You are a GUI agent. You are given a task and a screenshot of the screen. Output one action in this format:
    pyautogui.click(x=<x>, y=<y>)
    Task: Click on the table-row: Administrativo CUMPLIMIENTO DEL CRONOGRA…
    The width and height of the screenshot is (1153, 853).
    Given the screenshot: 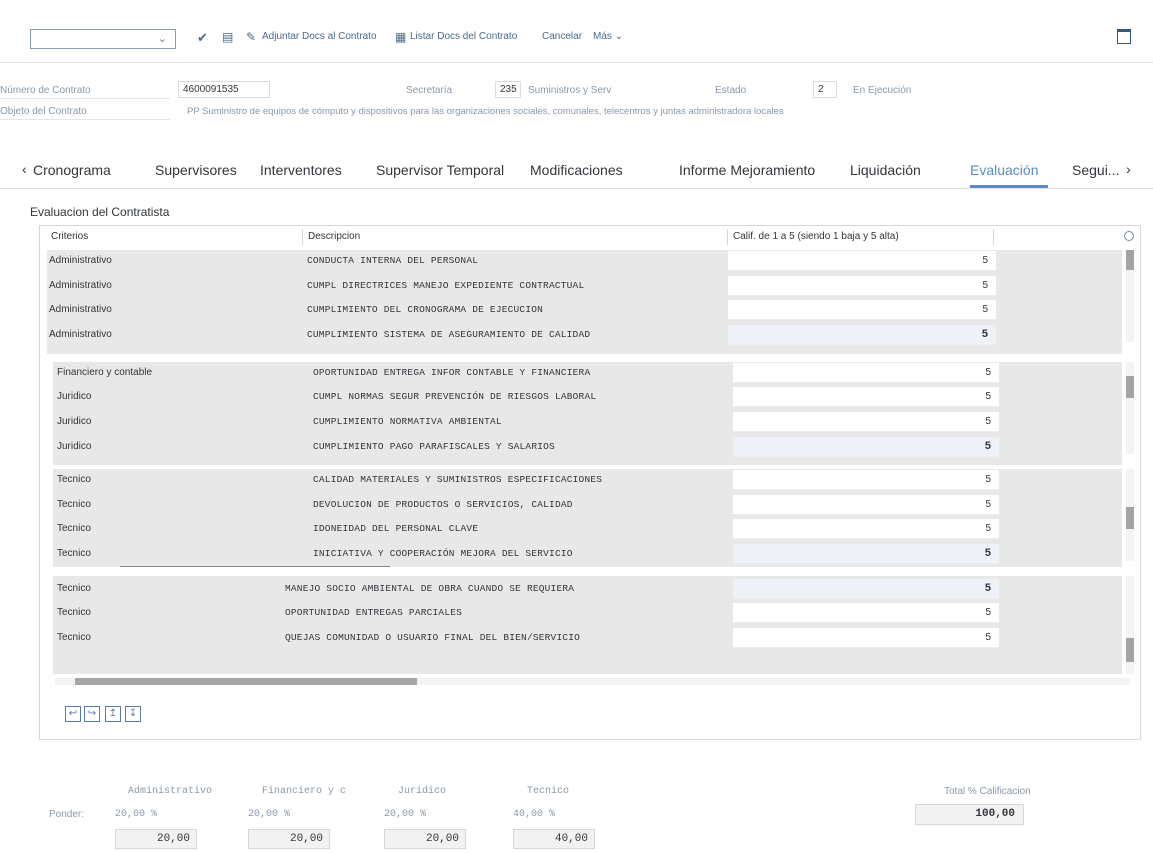 What is the action you would take?
    pyautogui.click(x=585, y=310)
    